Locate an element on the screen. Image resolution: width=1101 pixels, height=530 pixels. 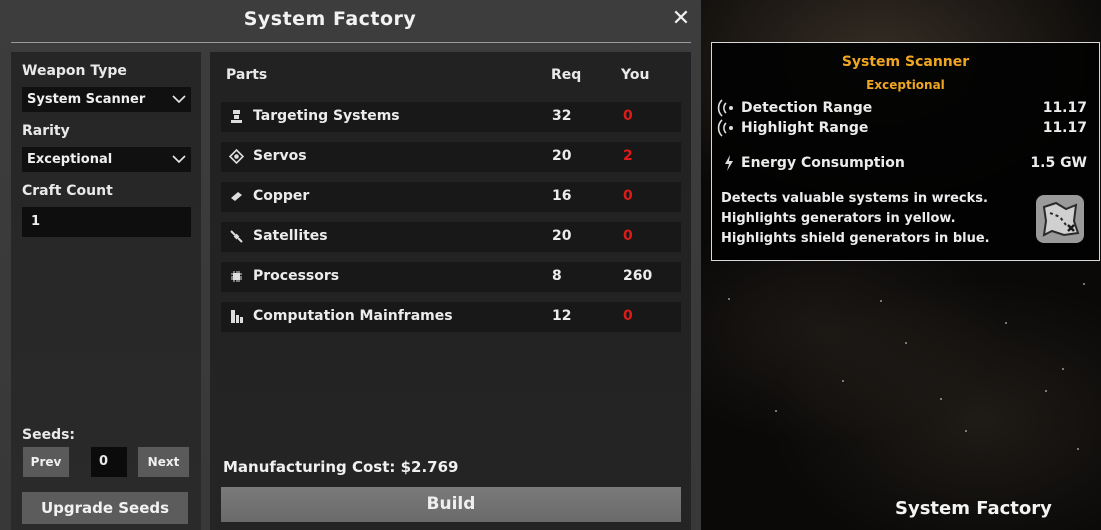
tooltip-description-line: Highlights shield generators in blue. is located at coordinates (855, 238).